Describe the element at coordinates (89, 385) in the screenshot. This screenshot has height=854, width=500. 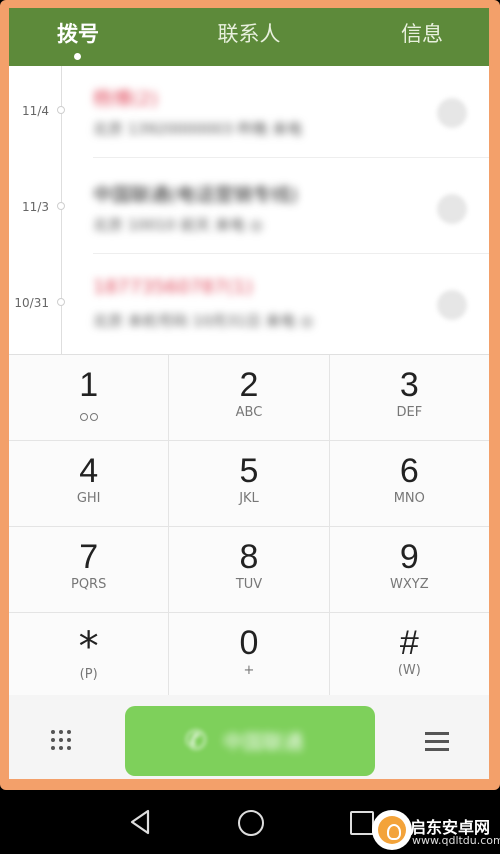
I see `key-digit: 1` at that location.